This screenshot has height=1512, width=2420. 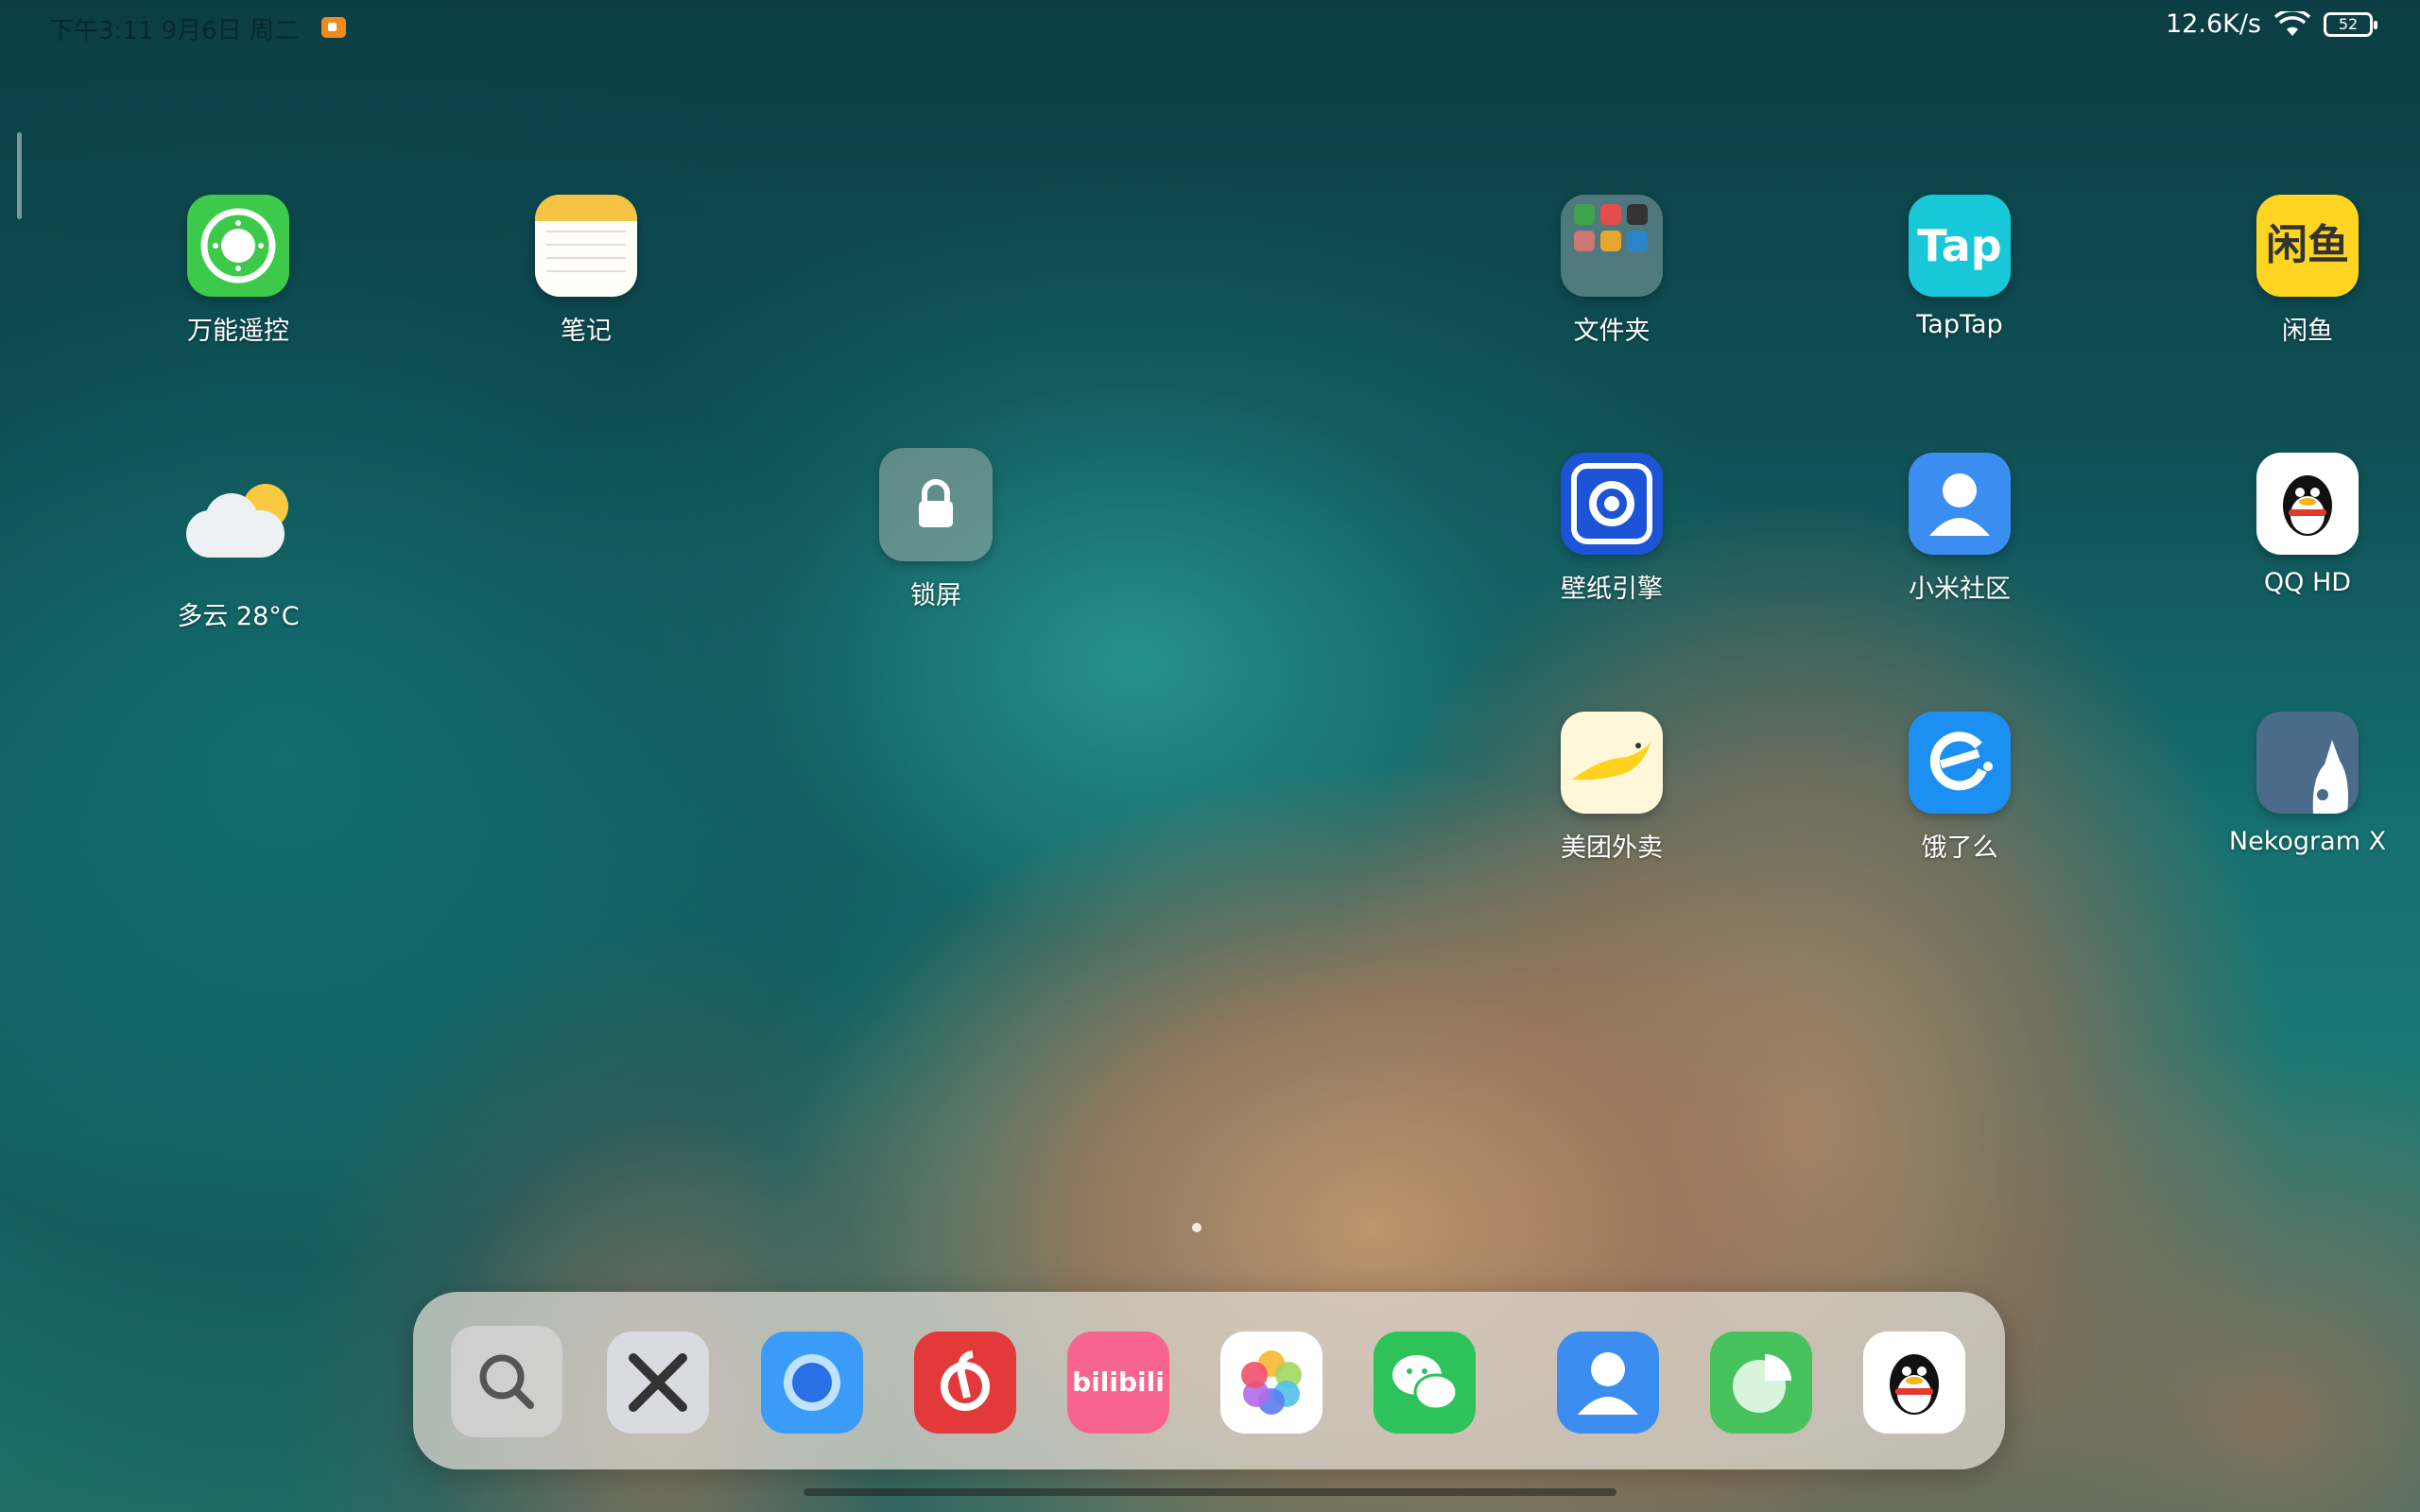 I want to click on dock-tools, so click(x=658, y=1383).